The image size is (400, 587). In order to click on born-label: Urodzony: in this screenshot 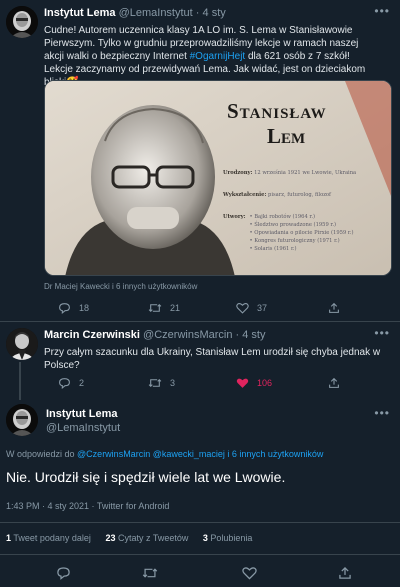, I will do `click(238, 173)`.